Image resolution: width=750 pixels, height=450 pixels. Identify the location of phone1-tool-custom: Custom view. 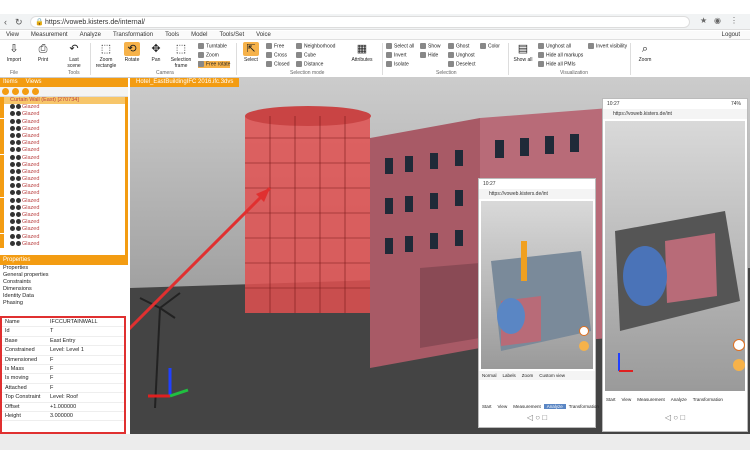
(552, 375).